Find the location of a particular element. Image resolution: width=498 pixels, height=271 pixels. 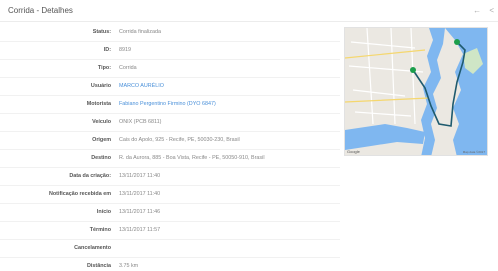

detail-value: 13/11/2017 11:57 is located at coordinates (140, 230).